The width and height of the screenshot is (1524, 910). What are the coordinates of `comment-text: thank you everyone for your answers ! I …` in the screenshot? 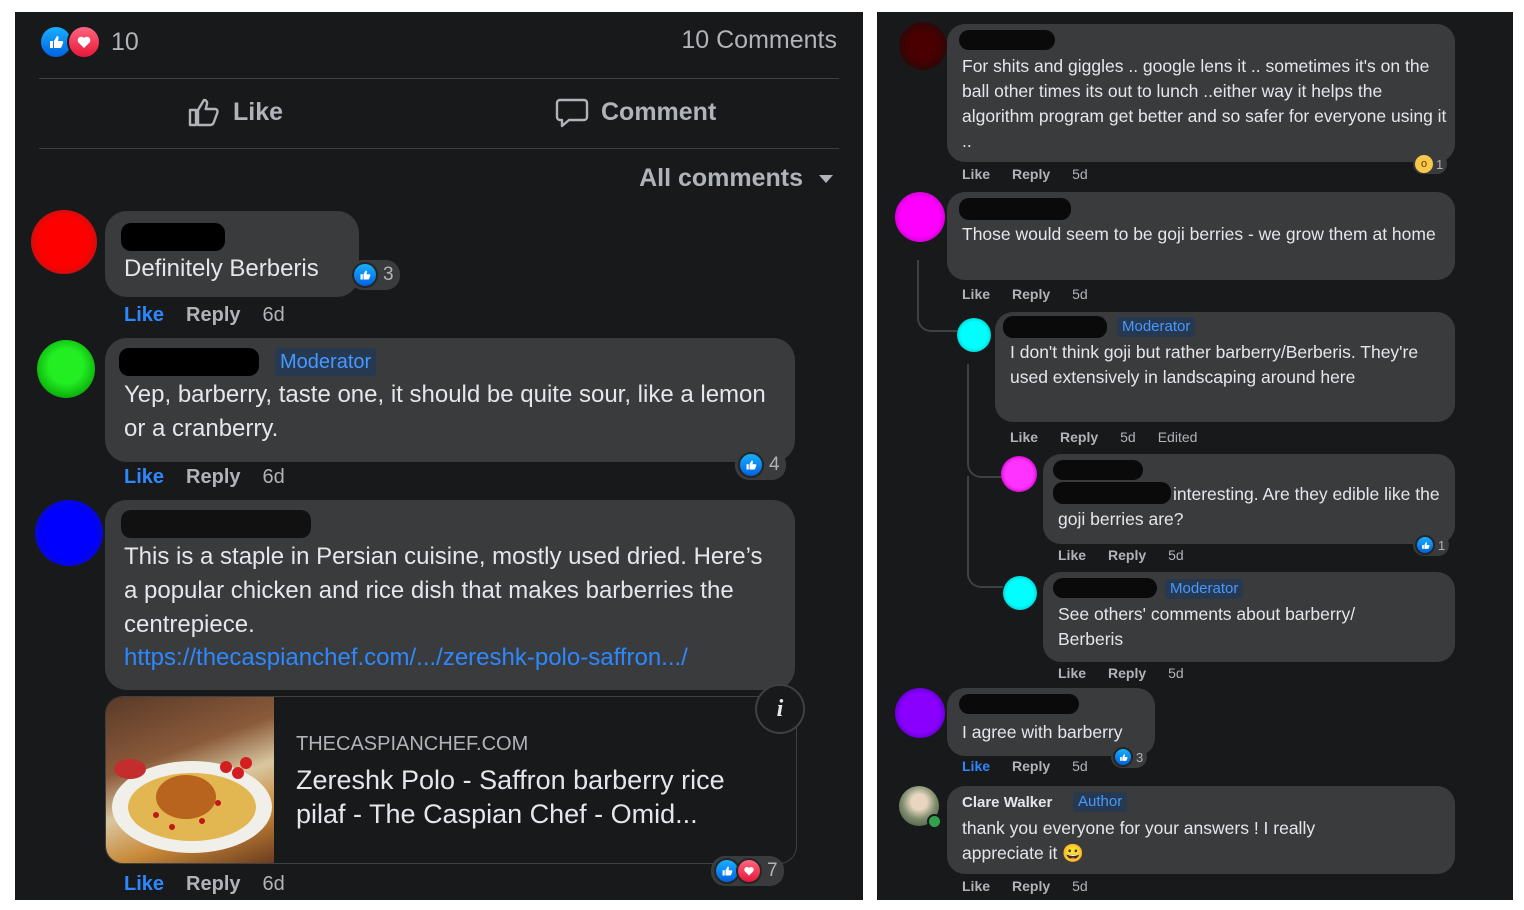 It's located at (1139, 840).